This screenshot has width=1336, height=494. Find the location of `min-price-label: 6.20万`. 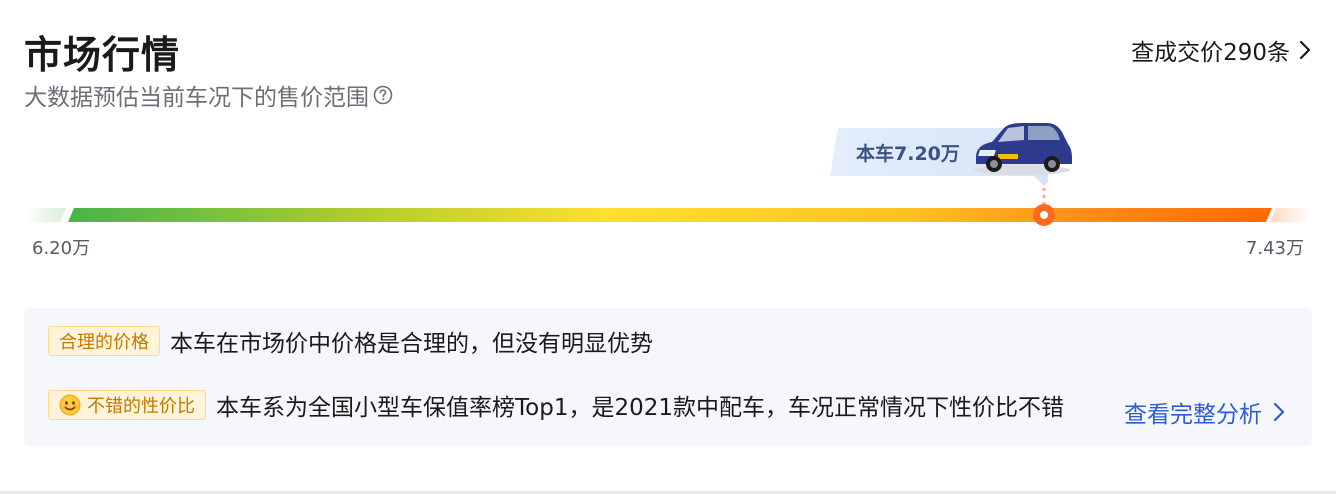

min-price-label: 6.20万 is located at coordinates (61, 248).